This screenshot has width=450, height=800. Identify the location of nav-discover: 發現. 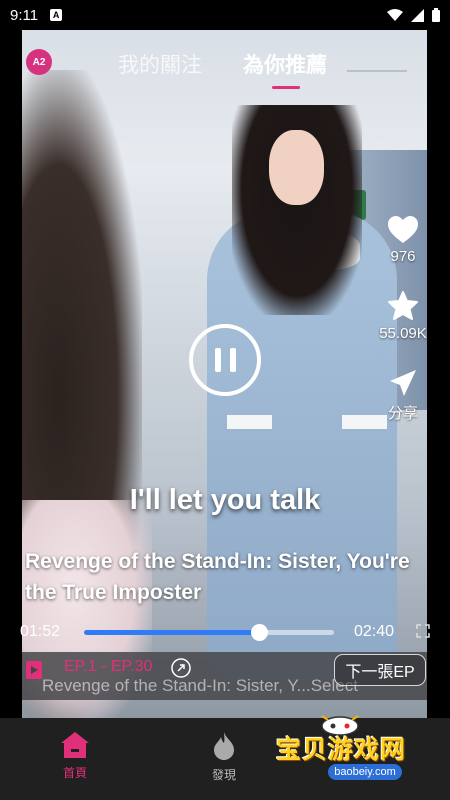
(224, 757).